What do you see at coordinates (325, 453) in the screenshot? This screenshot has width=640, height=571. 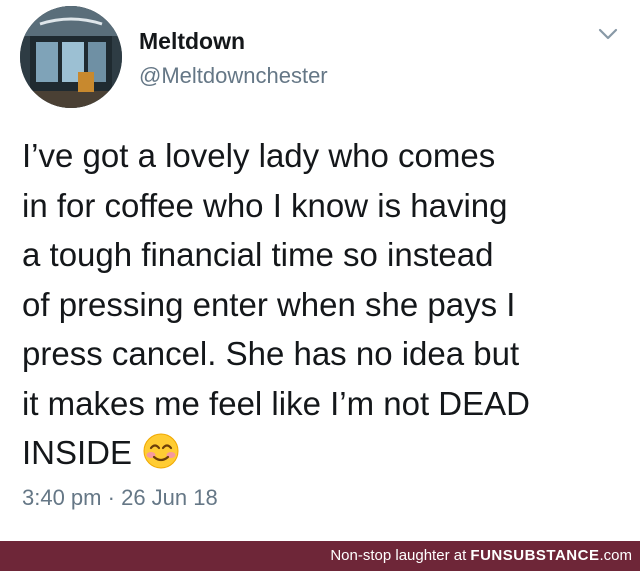 I see `tweet-text-last-line: INSIDE` at bounding box center [325, 453].